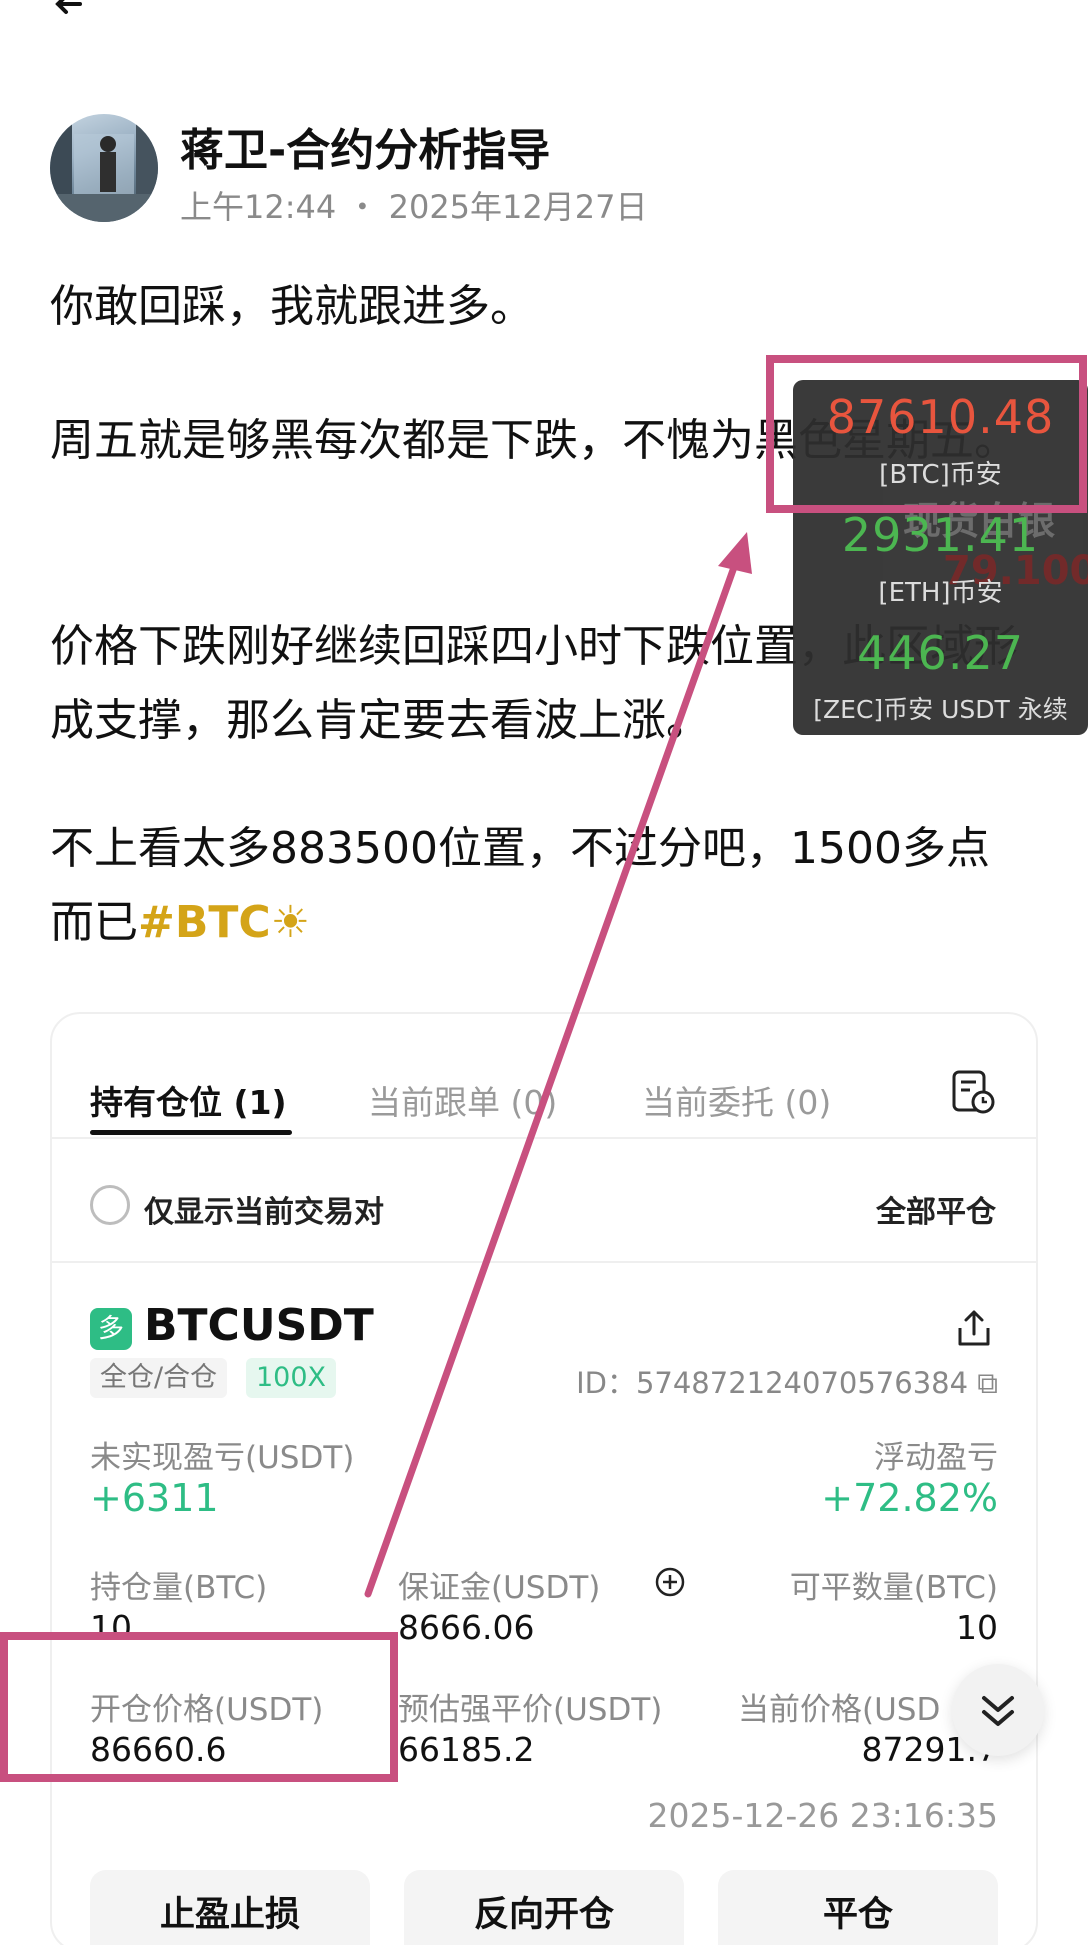  Describe the element at coordinates (264, 1209) in the screenshot. I see `current-pair-only-label: 仅显示当前交易对` at that location.